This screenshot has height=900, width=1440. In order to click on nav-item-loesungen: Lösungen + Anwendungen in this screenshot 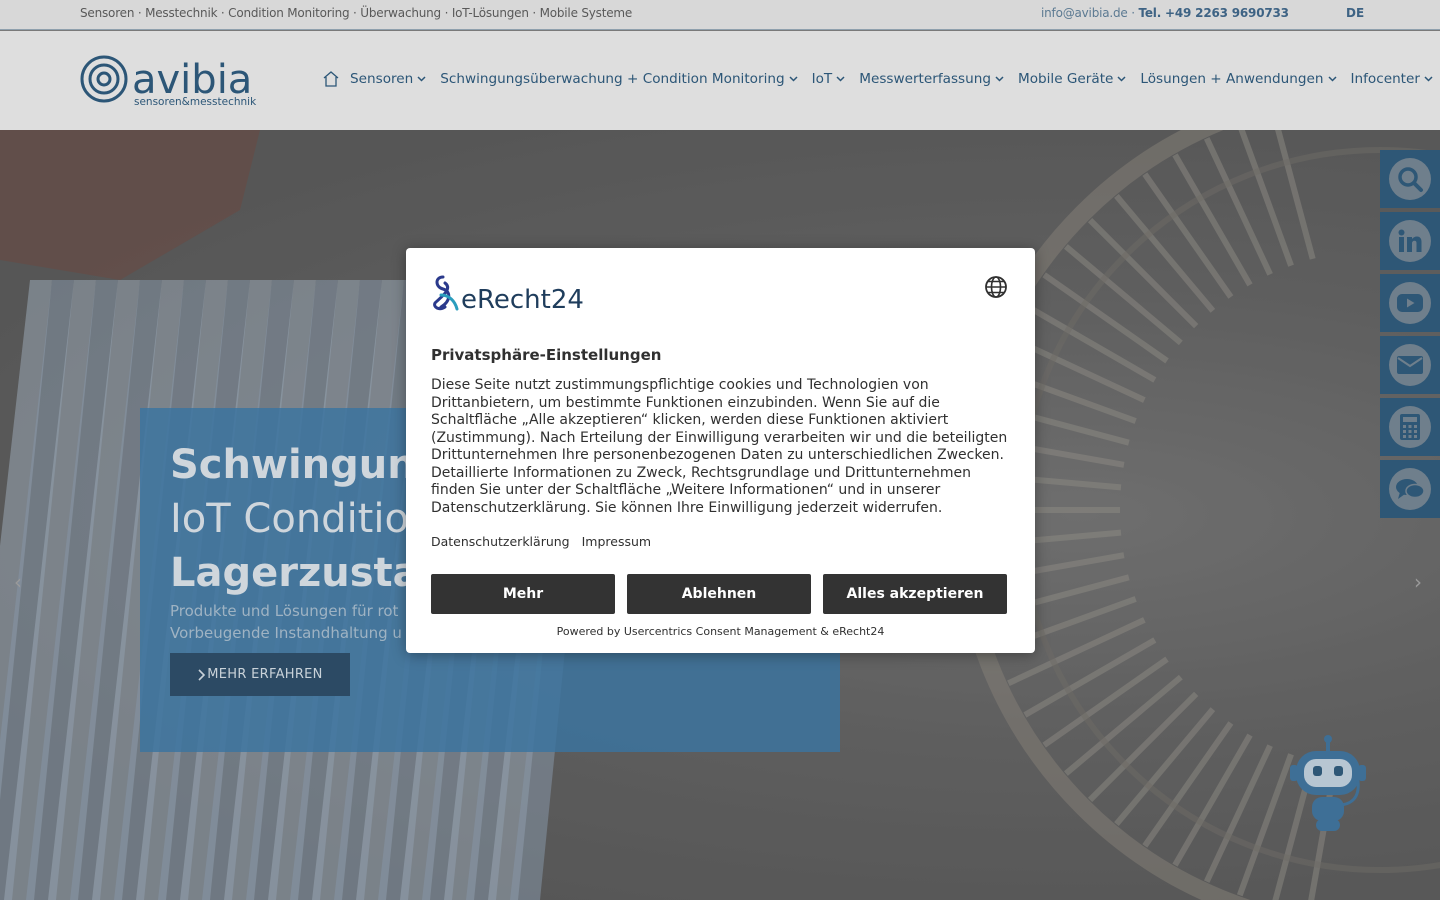, I will do `click(1238, 79)`.